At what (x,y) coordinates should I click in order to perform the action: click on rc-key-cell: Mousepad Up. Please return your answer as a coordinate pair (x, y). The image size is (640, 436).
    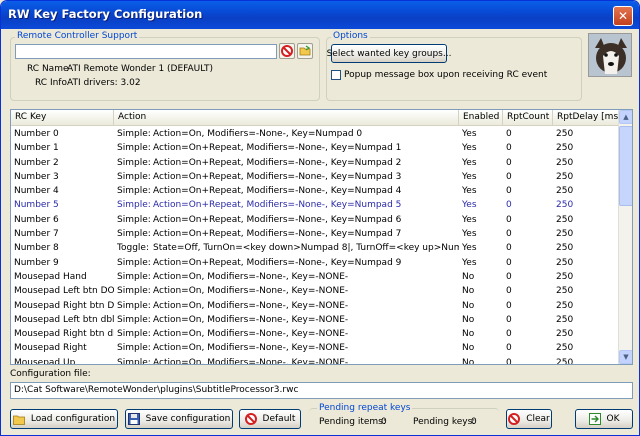
    Looking at the image, I should click on (45, 361).